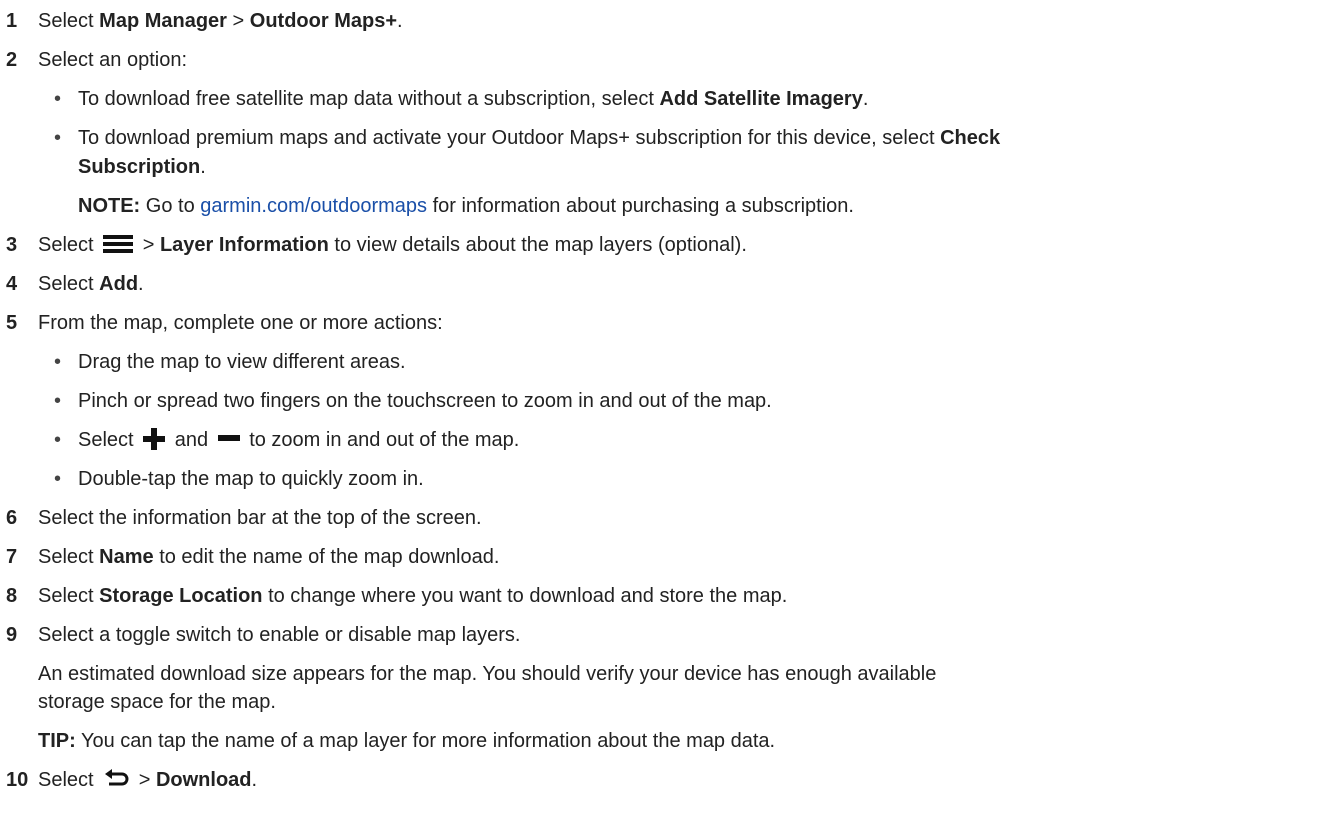  What do you see at coordinates (970, 138) in the screenshot?
I see `option-check-subscription: Check` at bounding box center [970, 138].